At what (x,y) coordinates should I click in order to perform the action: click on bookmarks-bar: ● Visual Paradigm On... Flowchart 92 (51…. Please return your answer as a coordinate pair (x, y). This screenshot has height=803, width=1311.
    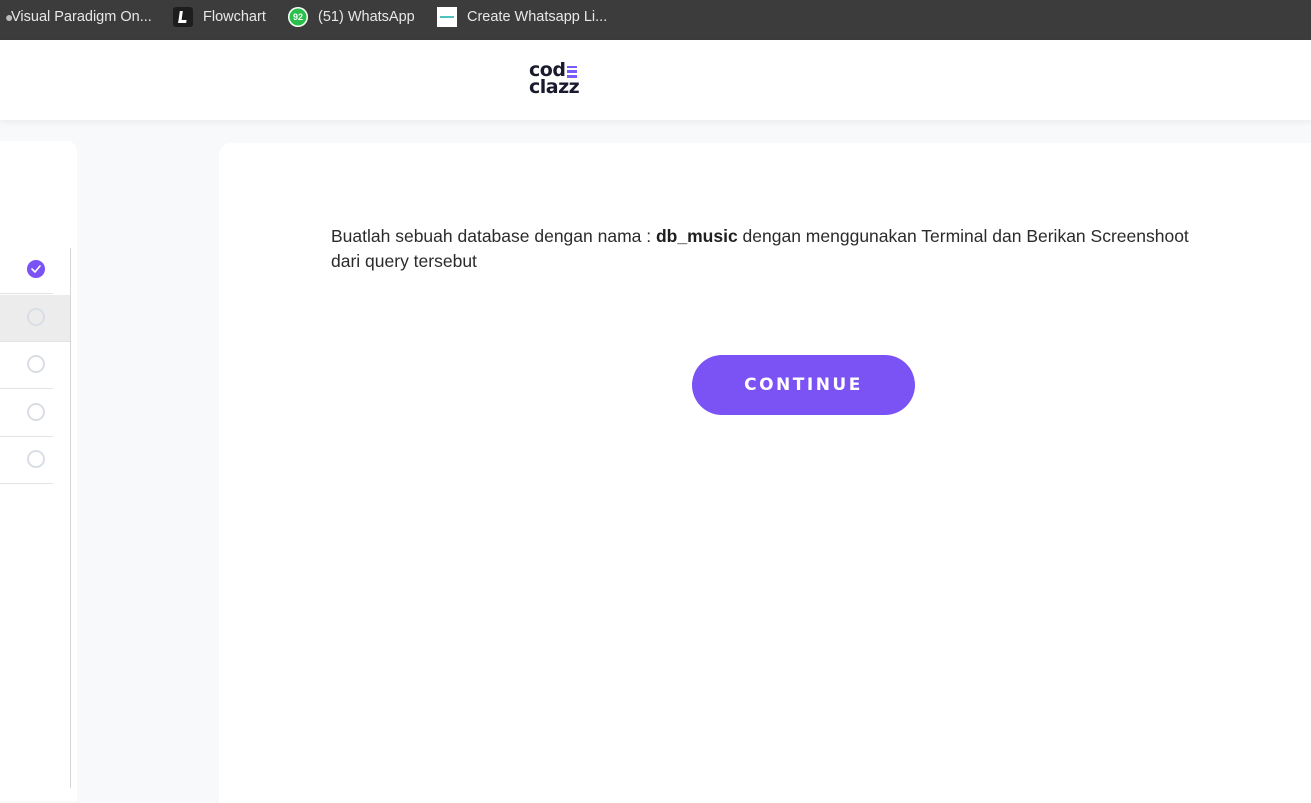
    Looking at the image, I should click on (655, 20).